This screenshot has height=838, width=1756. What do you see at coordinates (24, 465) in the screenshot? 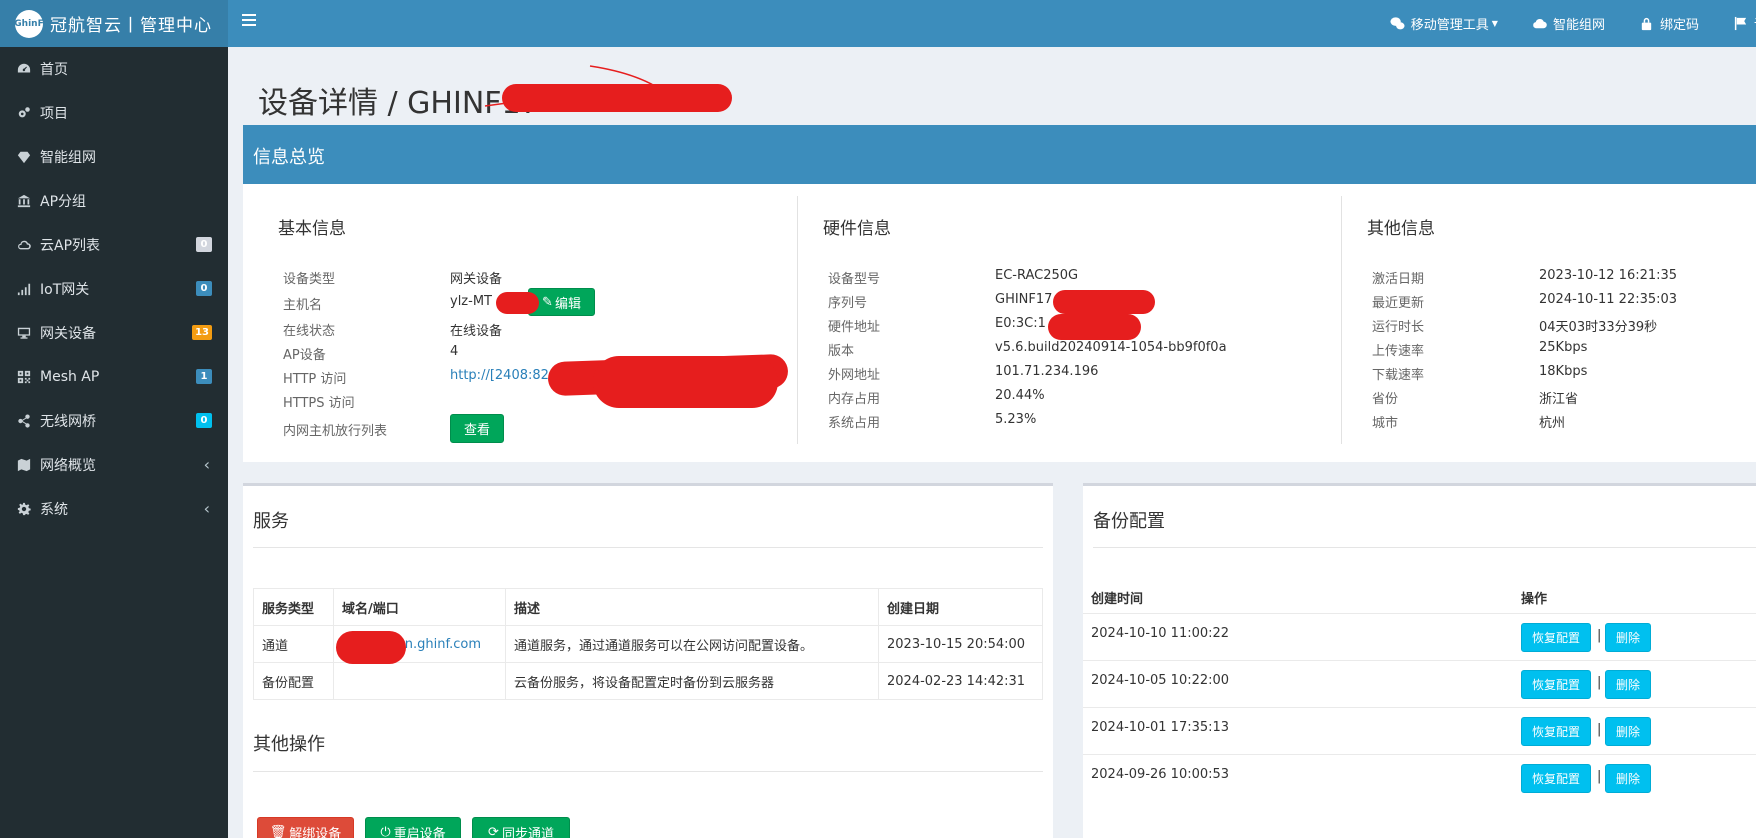
I see `map-icon` at bounding box center [24, 465].